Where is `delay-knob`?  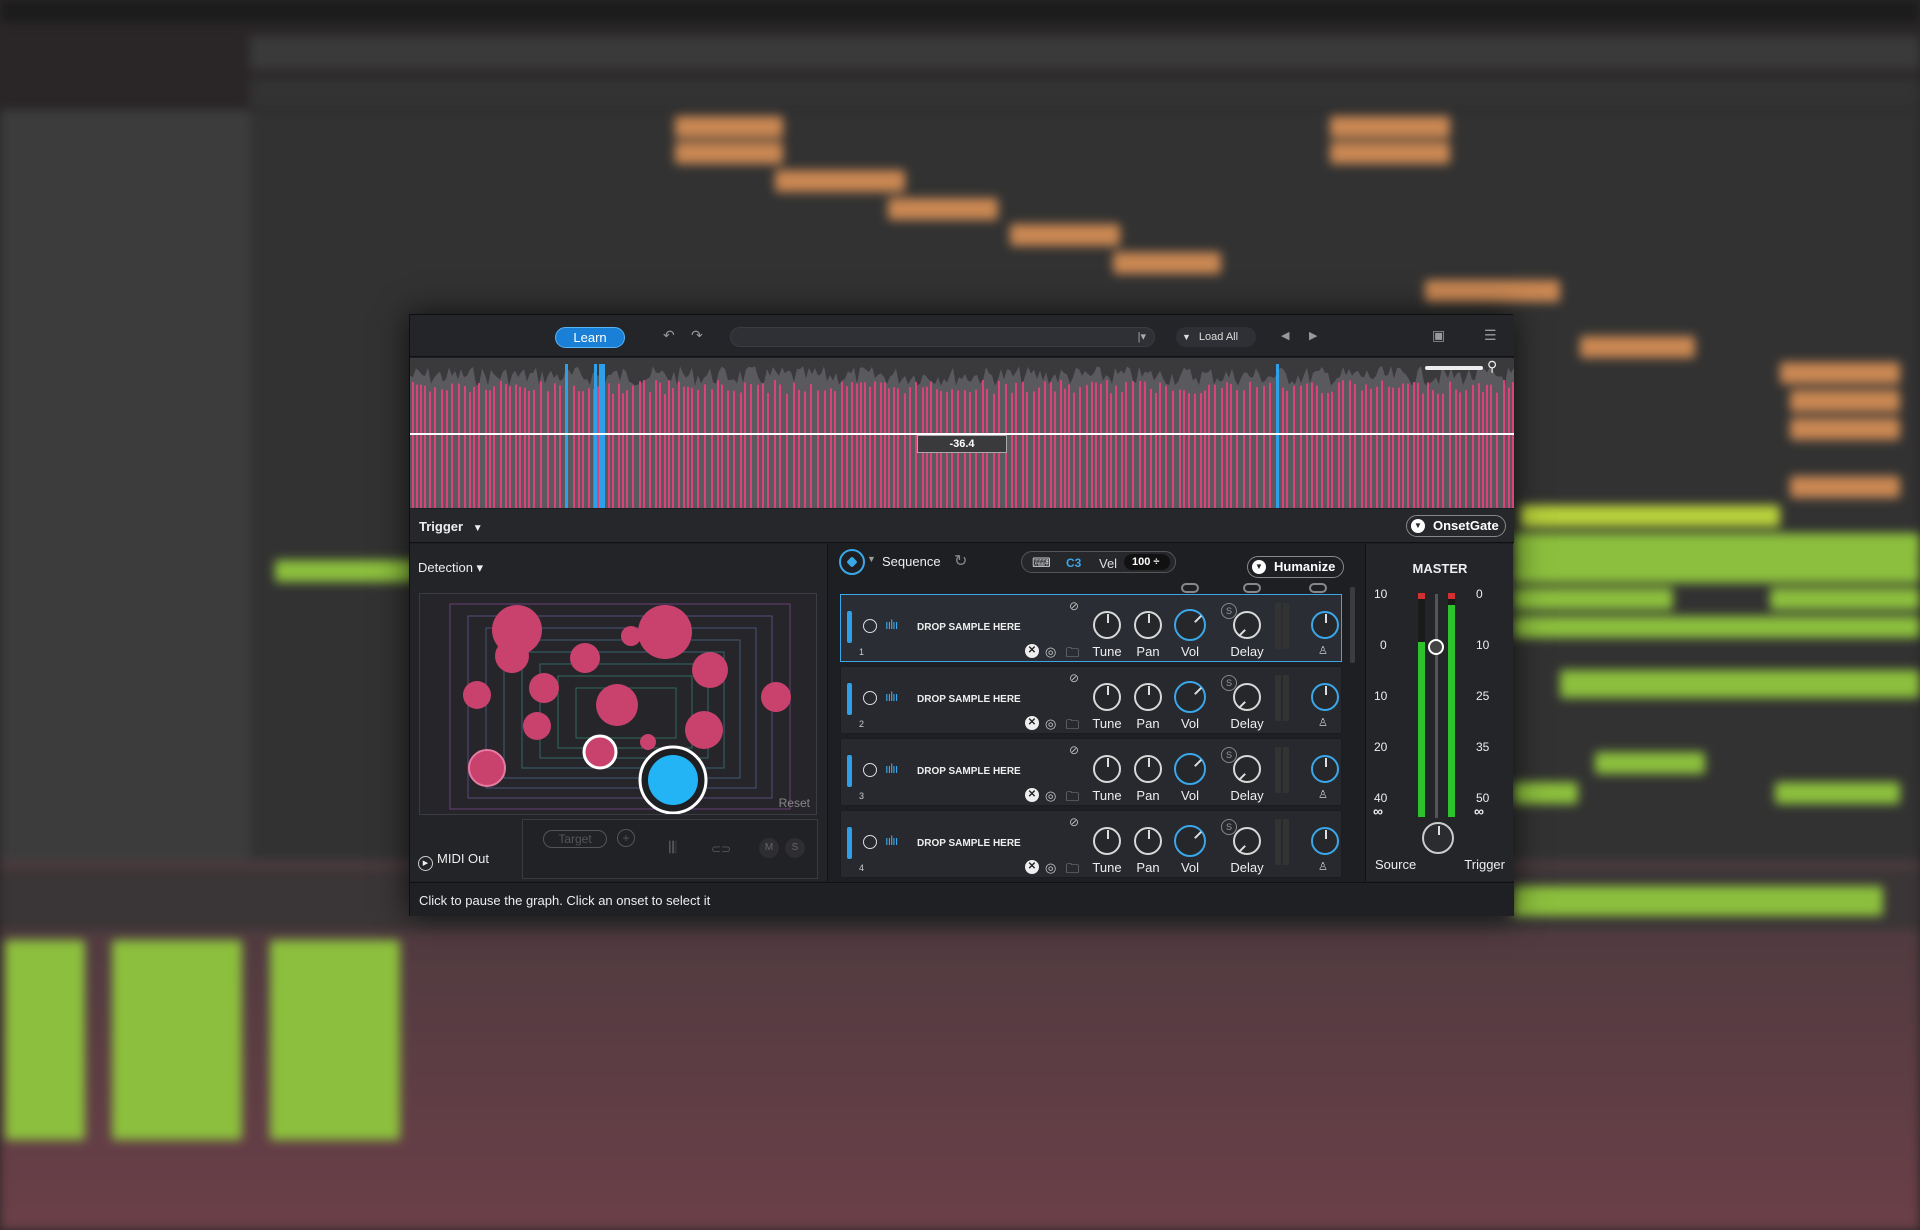 delay-knob is located at coordinates (1247, 769).